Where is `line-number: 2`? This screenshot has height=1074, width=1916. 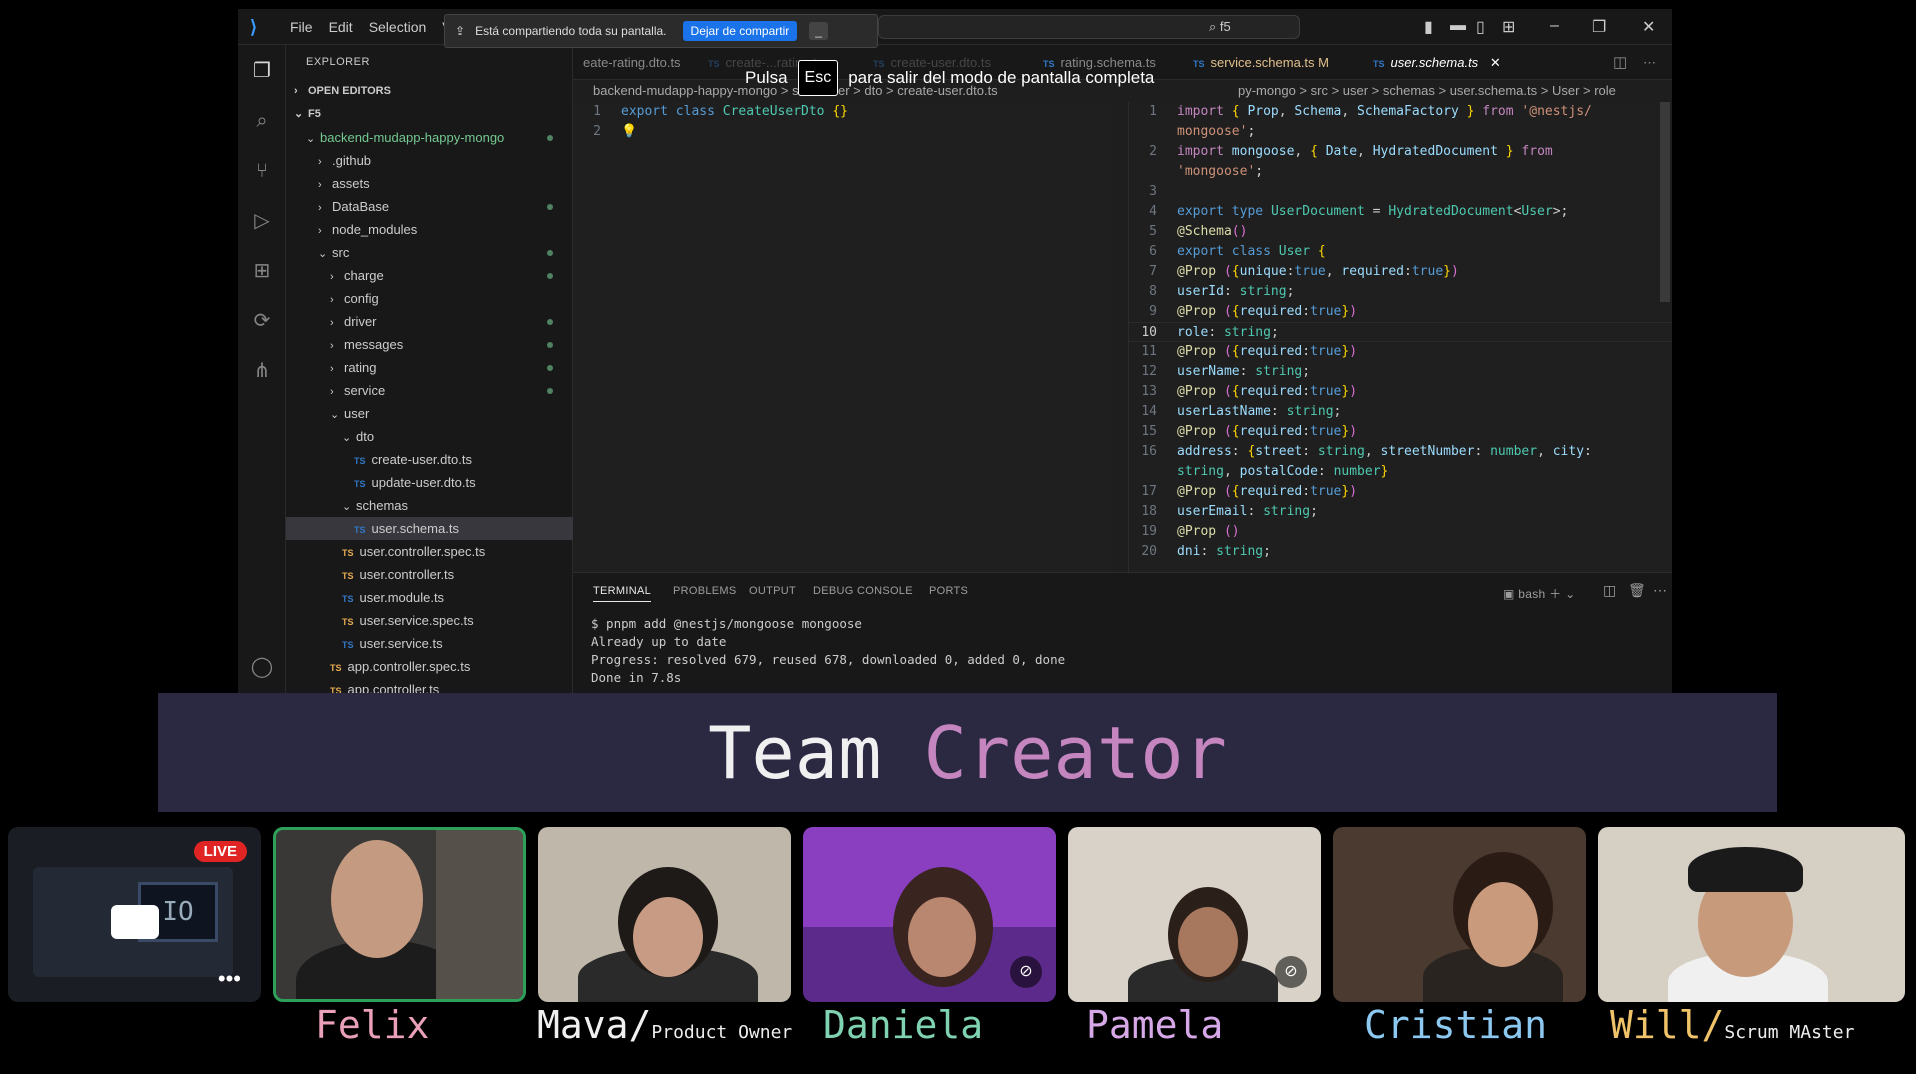
line-number: 2 is located at coordinates (597, 131).